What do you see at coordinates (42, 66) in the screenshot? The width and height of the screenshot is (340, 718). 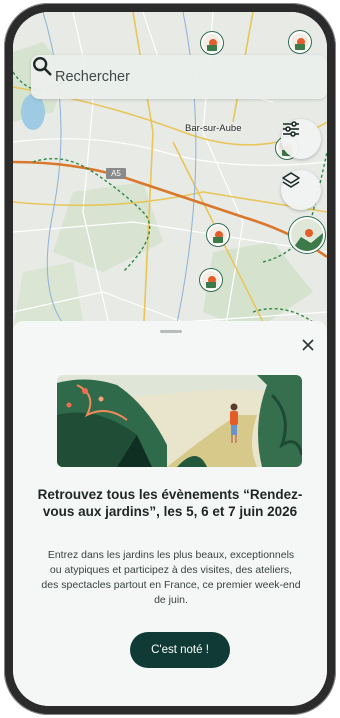 I see `search-icon` at bounding box center [42, 66].